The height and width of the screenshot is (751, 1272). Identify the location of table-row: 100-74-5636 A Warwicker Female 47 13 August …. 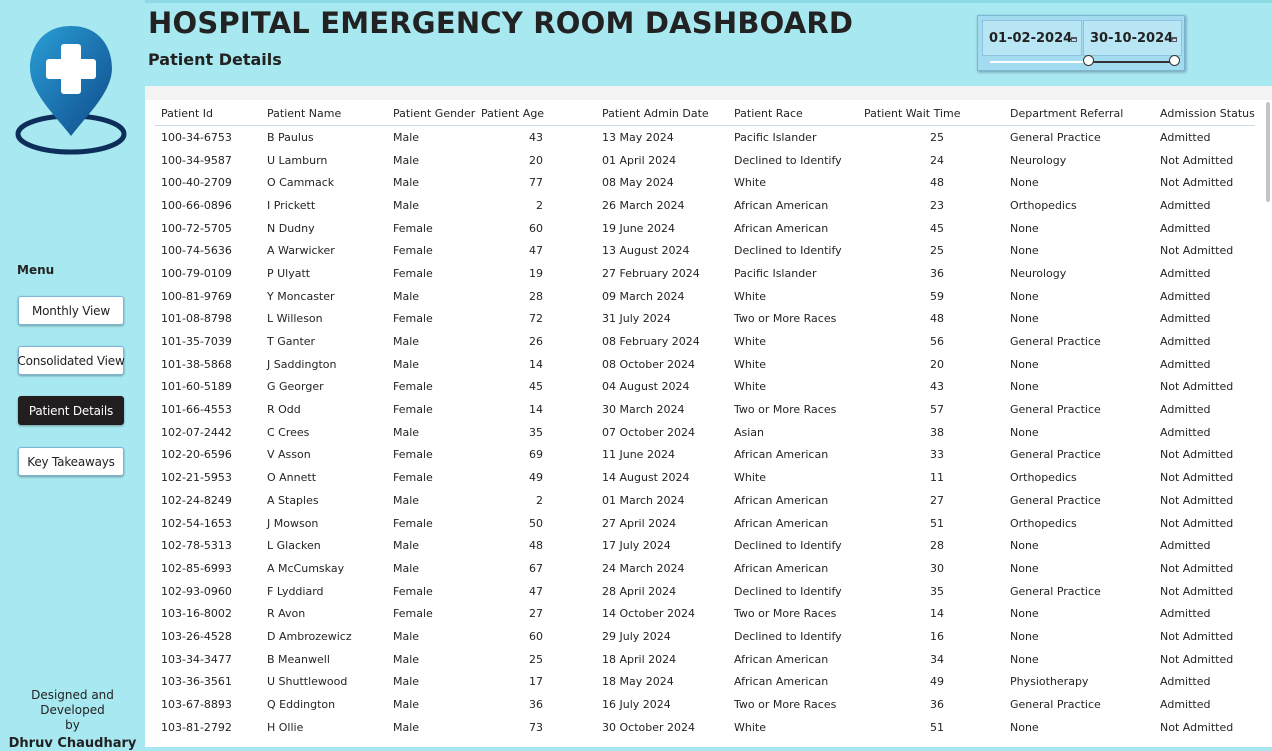
(705, 250).